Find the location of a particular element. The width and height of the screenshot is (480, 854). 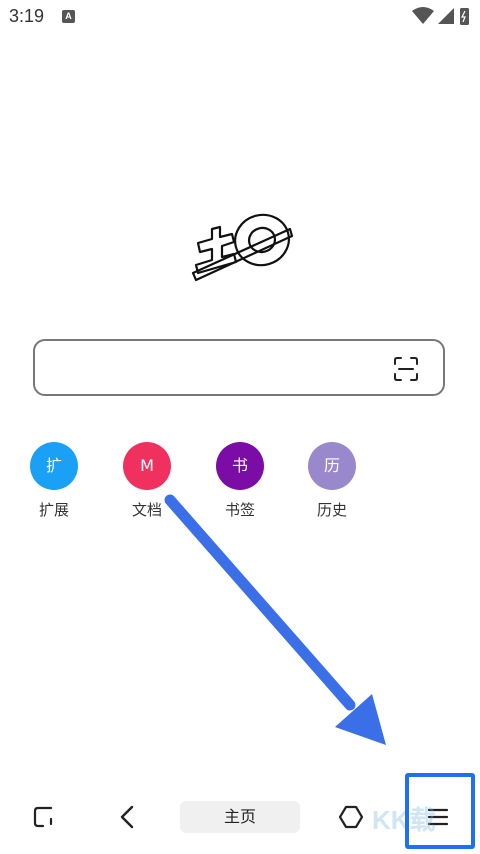

status-time: 3:19 is located at coordinates (27, 16).